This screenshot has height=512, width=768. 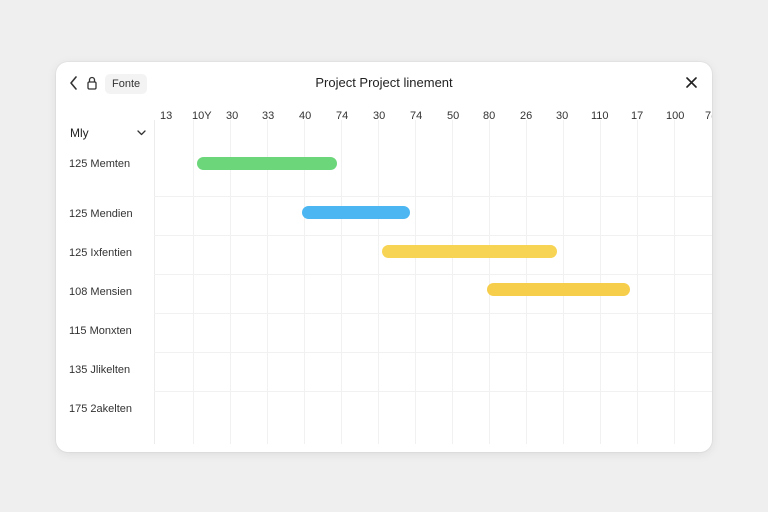 I want to click on page-title: Project Project linement, so click(x=384, y=82).